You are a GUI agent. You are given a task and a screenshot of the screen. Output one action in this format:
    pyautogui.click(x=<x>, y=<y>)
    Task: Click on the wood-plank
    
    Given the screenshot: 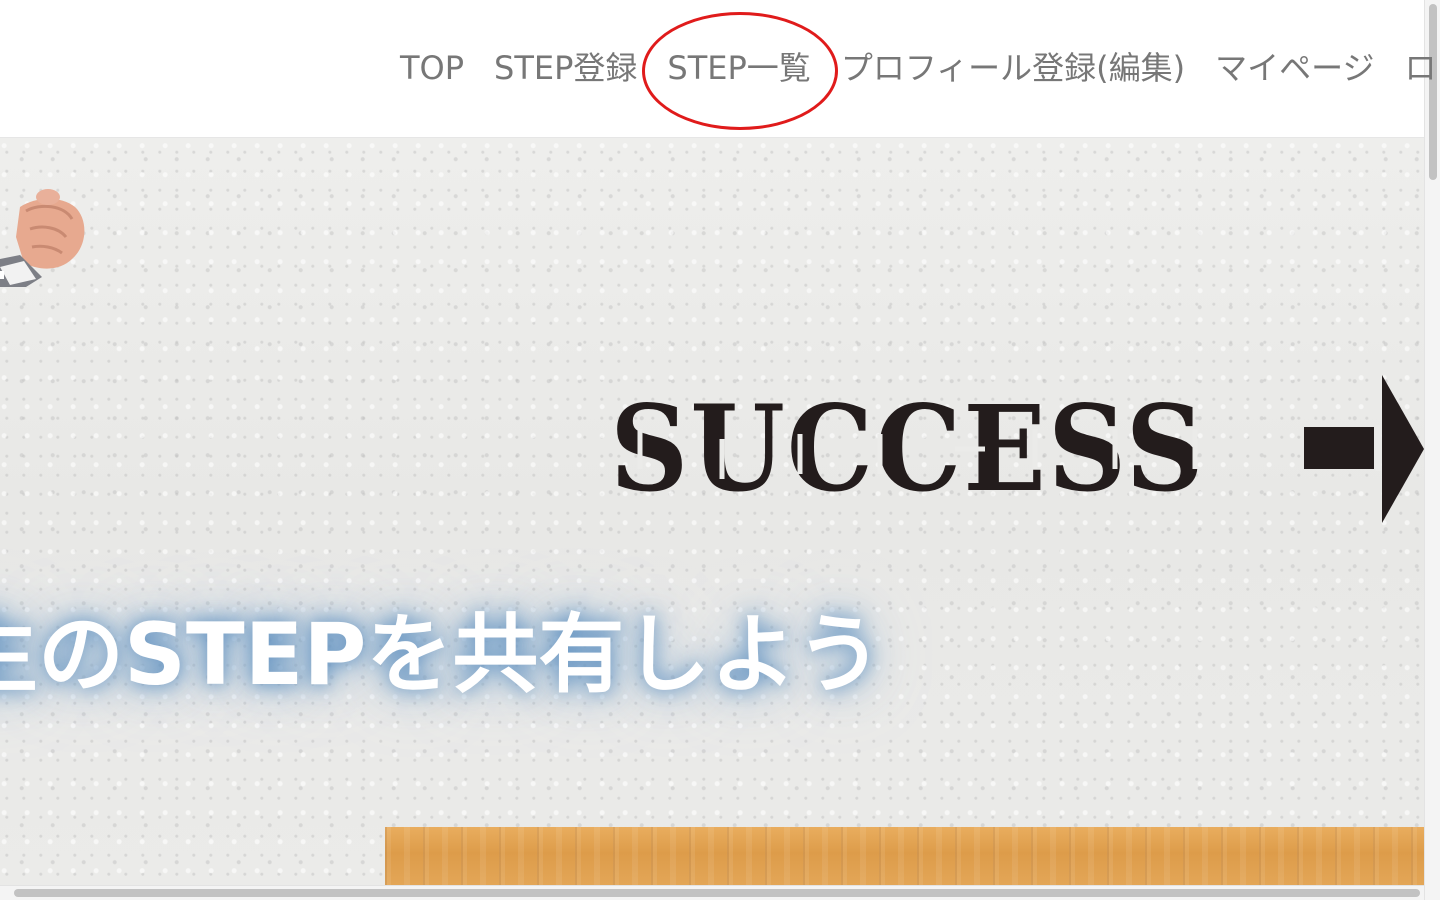 What is the action you would take?
    pyautogui.click(x=904, y=856)
    